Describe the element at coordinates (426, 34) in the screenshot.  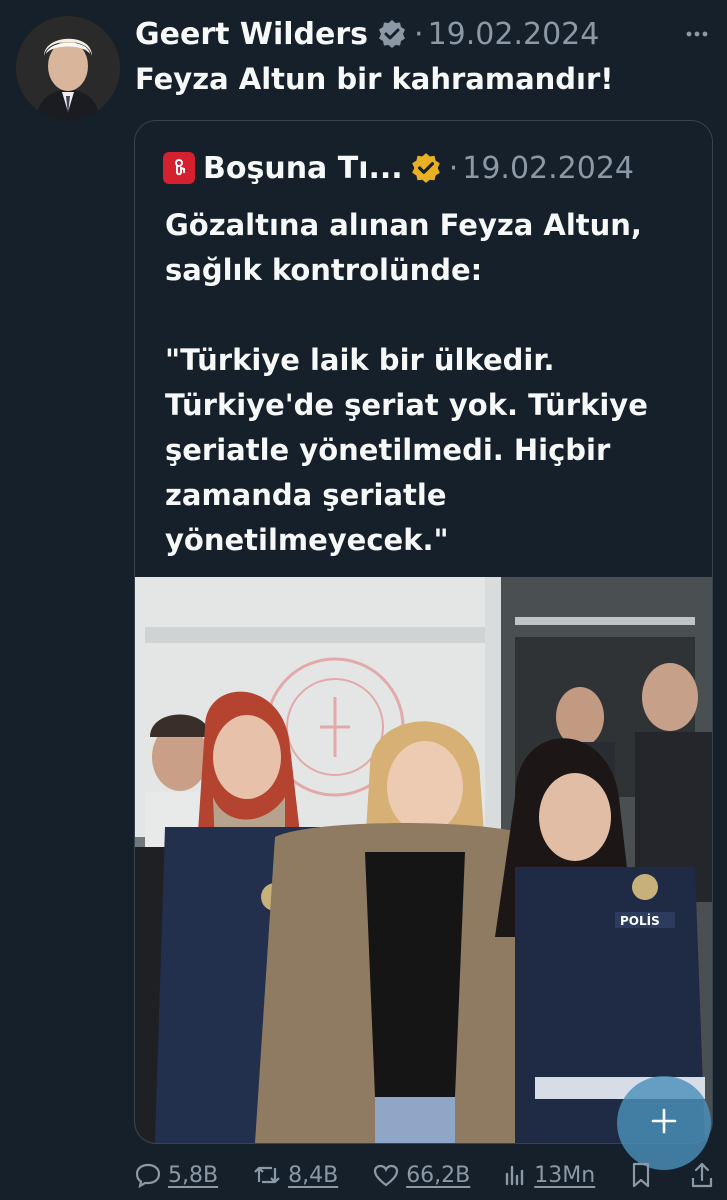
I see `tweet-header: Geert Wilders · 19.02.2024` at that location.